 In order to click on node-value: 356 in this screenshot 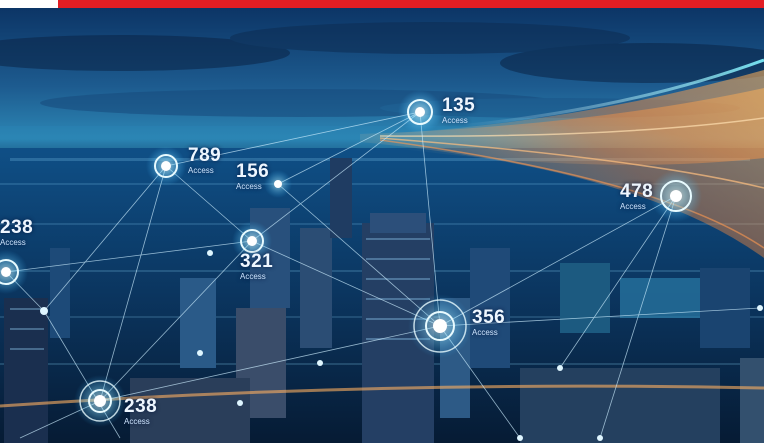, I will do `click(489, 317)`.